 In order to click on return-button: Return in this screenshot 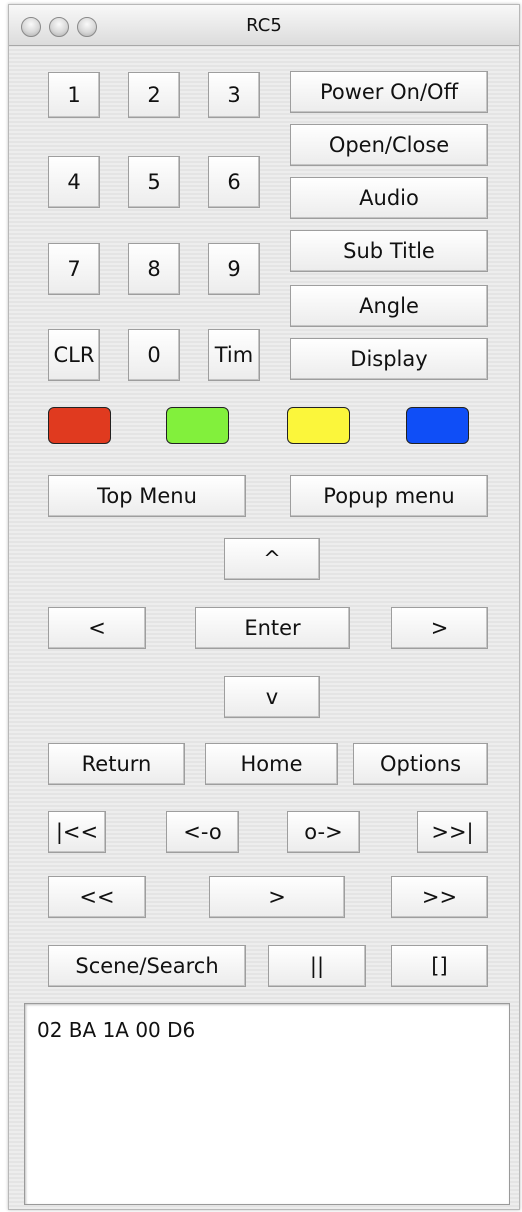, I will do `click(116, 764)`.